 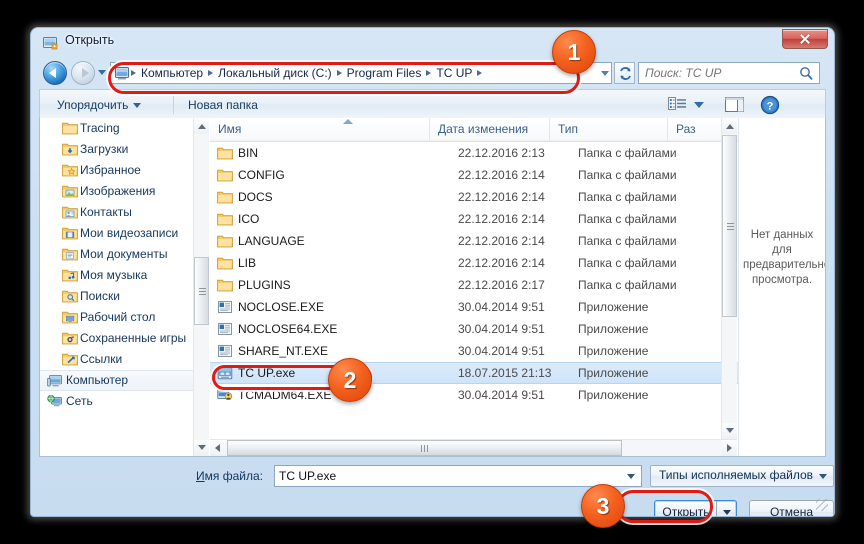 I want to click on breadcrumb-item-3: TC UP, so click(x=454, y=73).